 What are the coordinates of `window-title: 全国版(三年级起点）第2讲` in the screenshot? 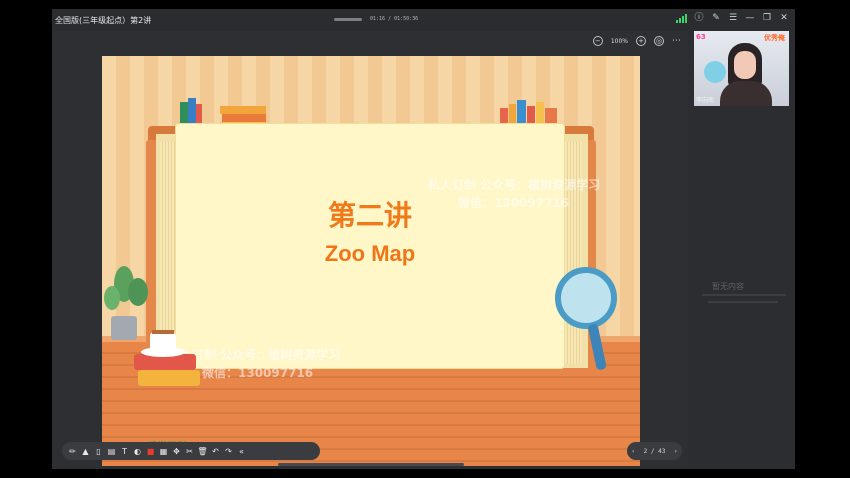 It's located at (103, 20).